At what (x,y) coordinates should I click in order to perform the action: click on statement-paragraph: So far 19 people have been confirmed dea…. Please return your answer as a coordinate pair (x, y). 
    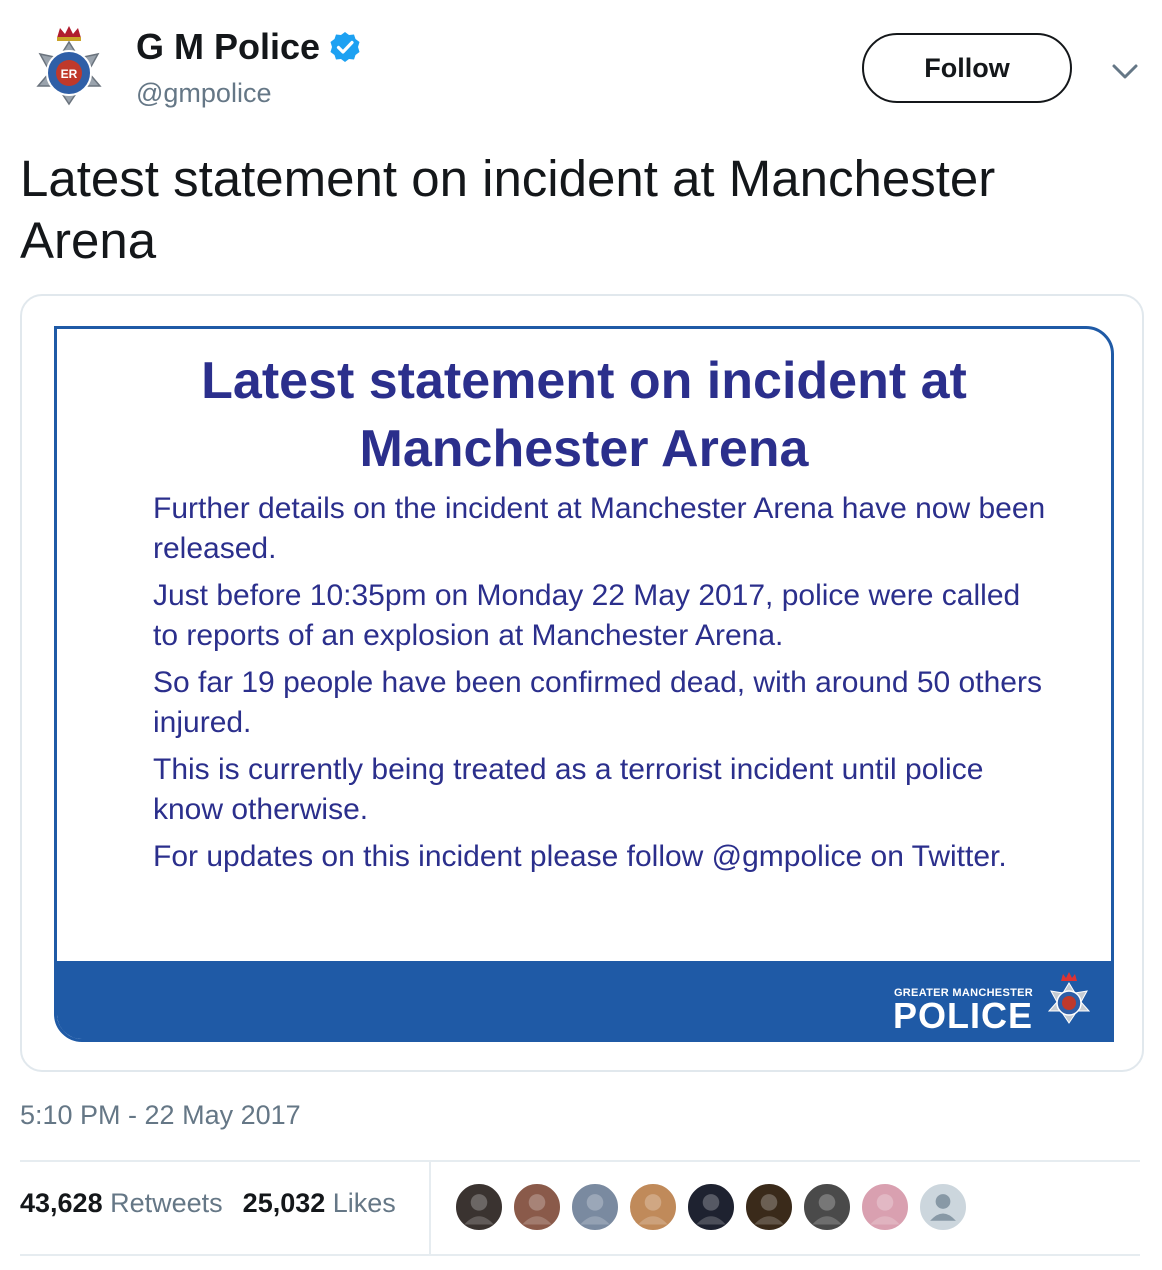
    Looking at the image, I should click on (597, 702).